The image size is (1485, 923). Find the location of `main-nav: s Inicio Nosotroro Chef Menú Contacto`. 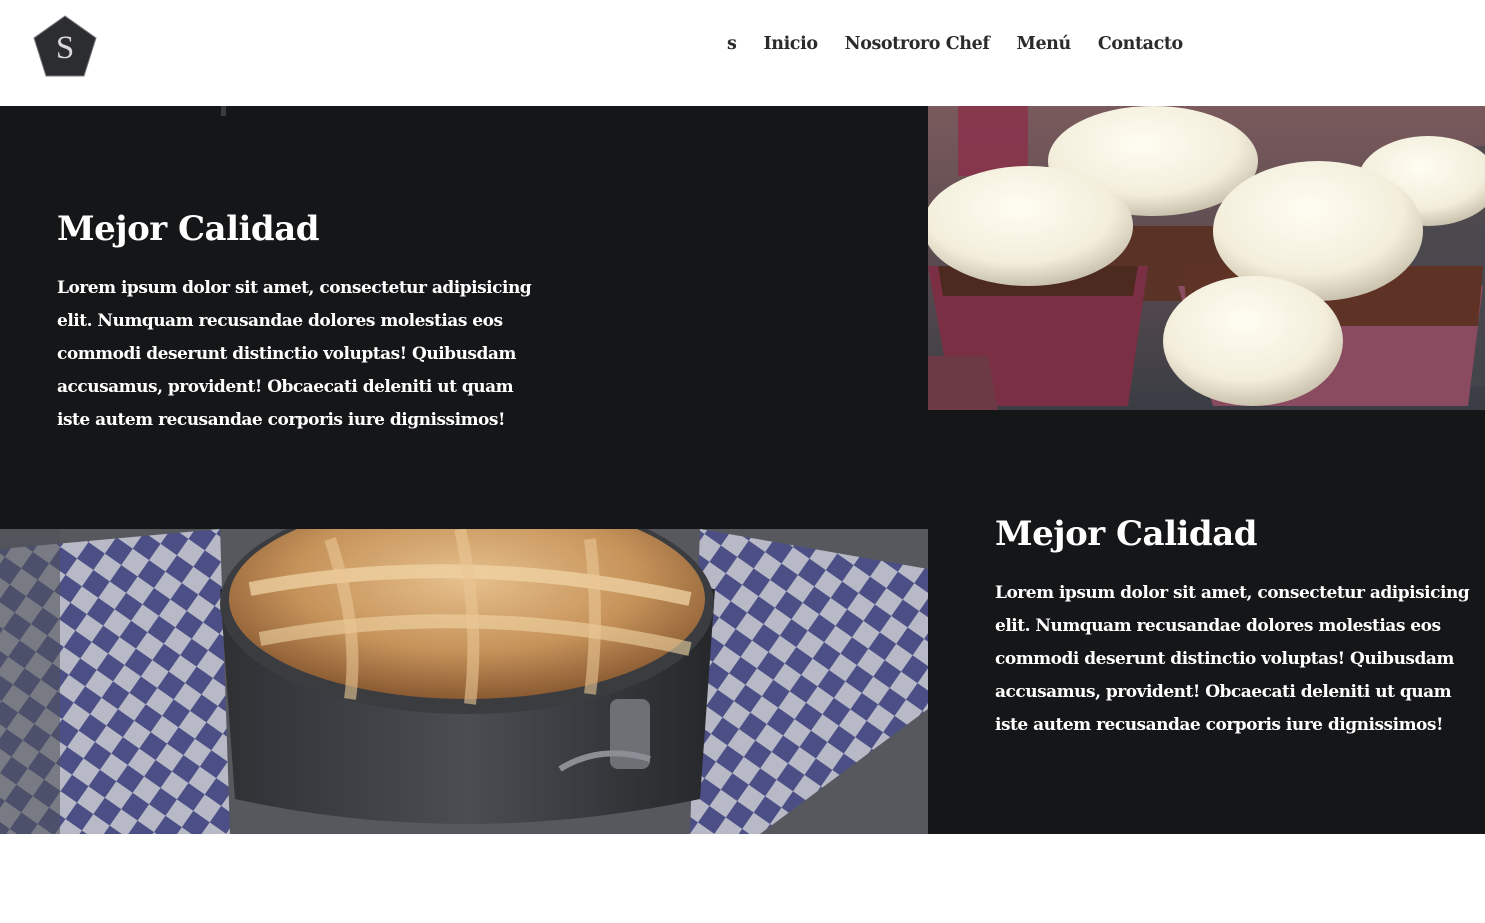

main-nav: s Inicio Nosotroro Chef Menú Contacto is located at coordinates (968, 44).